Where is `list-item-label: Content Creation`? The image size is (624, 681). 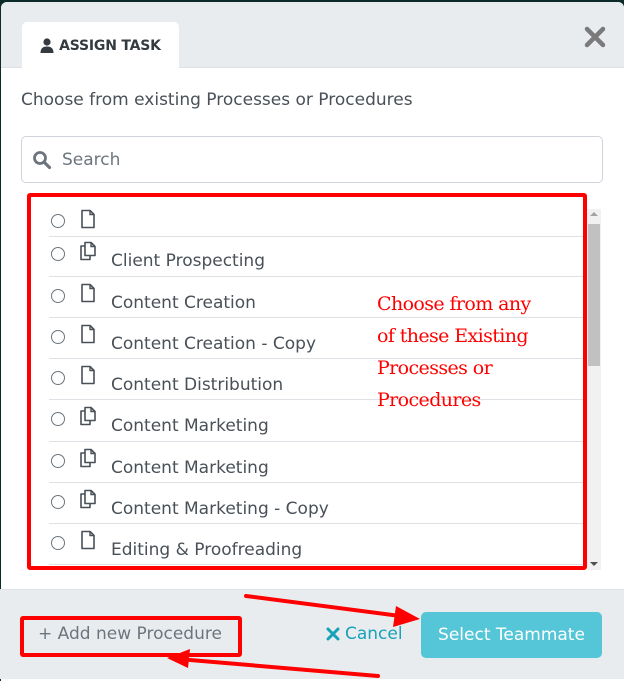 list-item-label: Content Creation is located at coordinates (183, 303).